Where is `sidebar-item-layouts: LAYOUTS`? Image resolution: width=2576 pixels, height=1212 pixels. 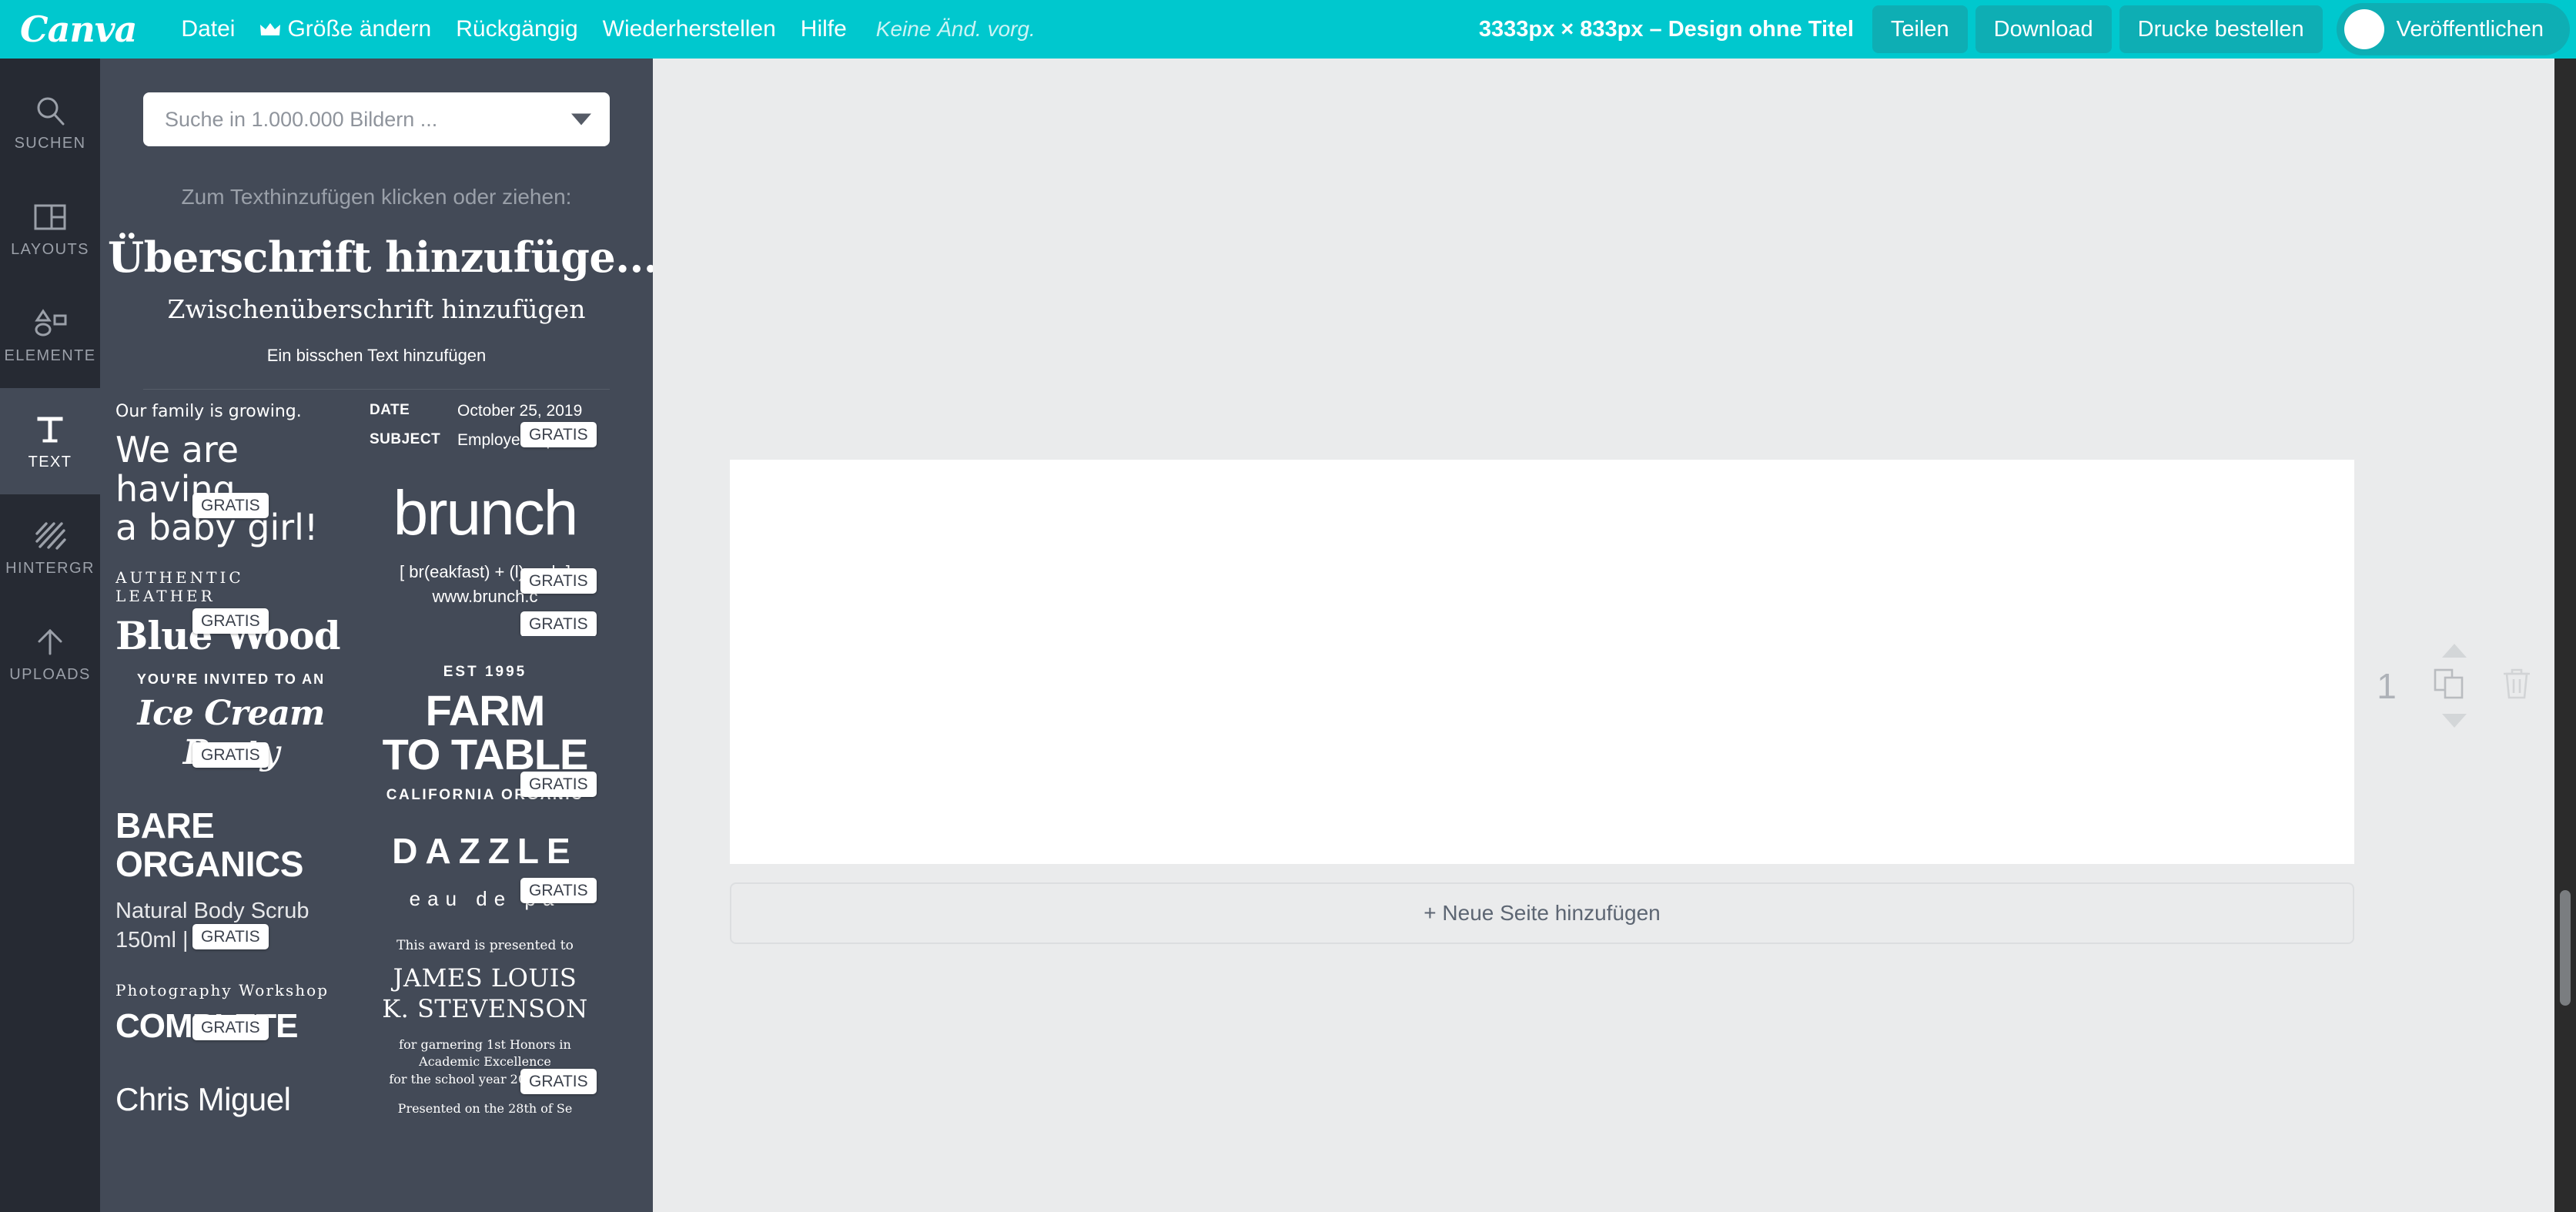
sidebar-item-layouts: LAYOUTS is located at coordinates (50, 229).